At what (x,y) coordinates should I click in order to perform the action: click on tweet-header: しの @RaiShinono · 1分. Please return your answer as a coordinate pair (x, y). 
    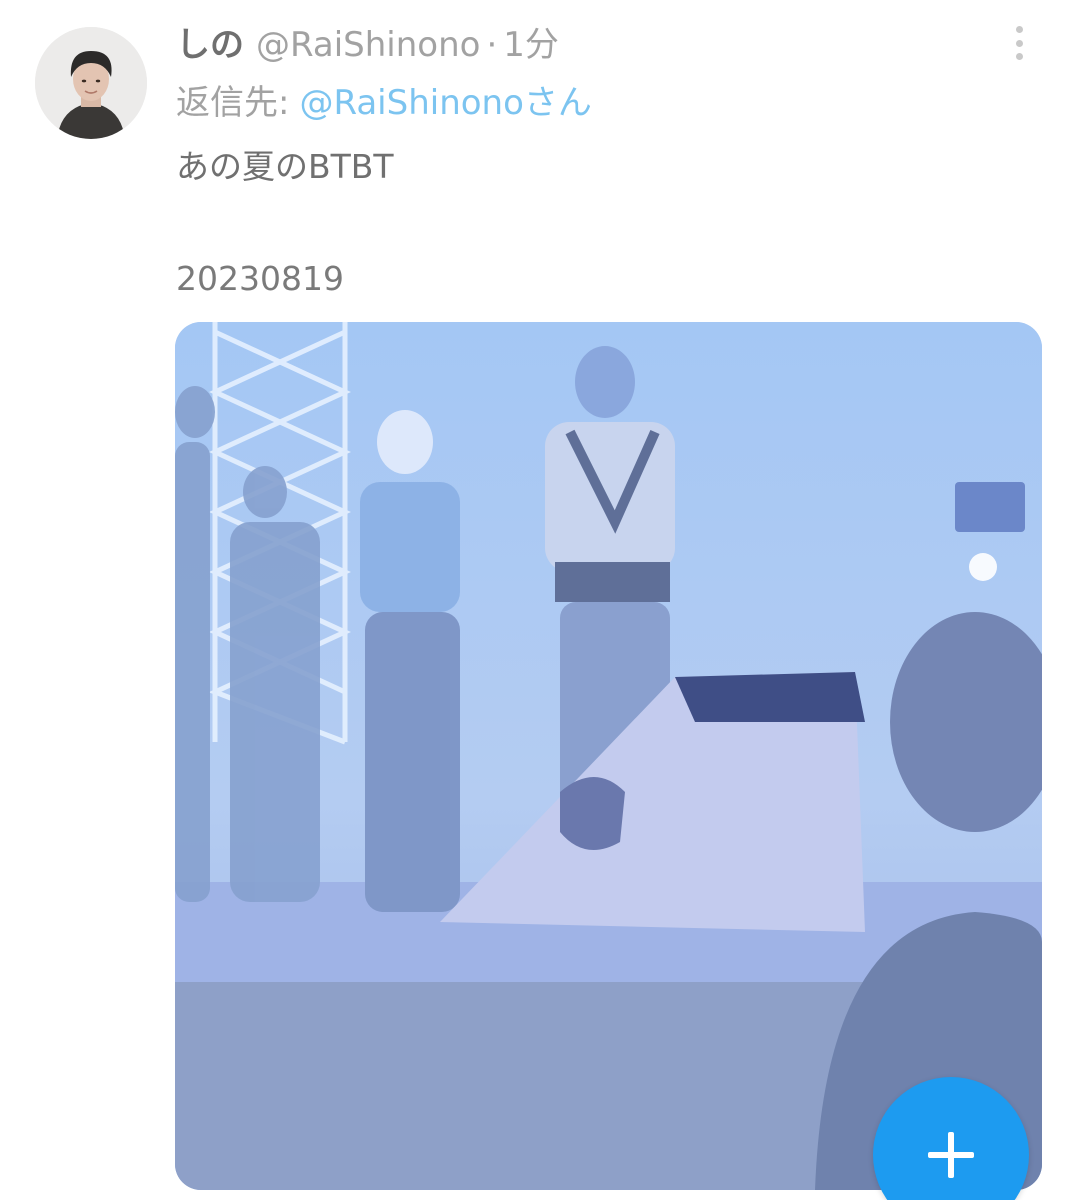
    Looking at the image, I should click on (585, 45).